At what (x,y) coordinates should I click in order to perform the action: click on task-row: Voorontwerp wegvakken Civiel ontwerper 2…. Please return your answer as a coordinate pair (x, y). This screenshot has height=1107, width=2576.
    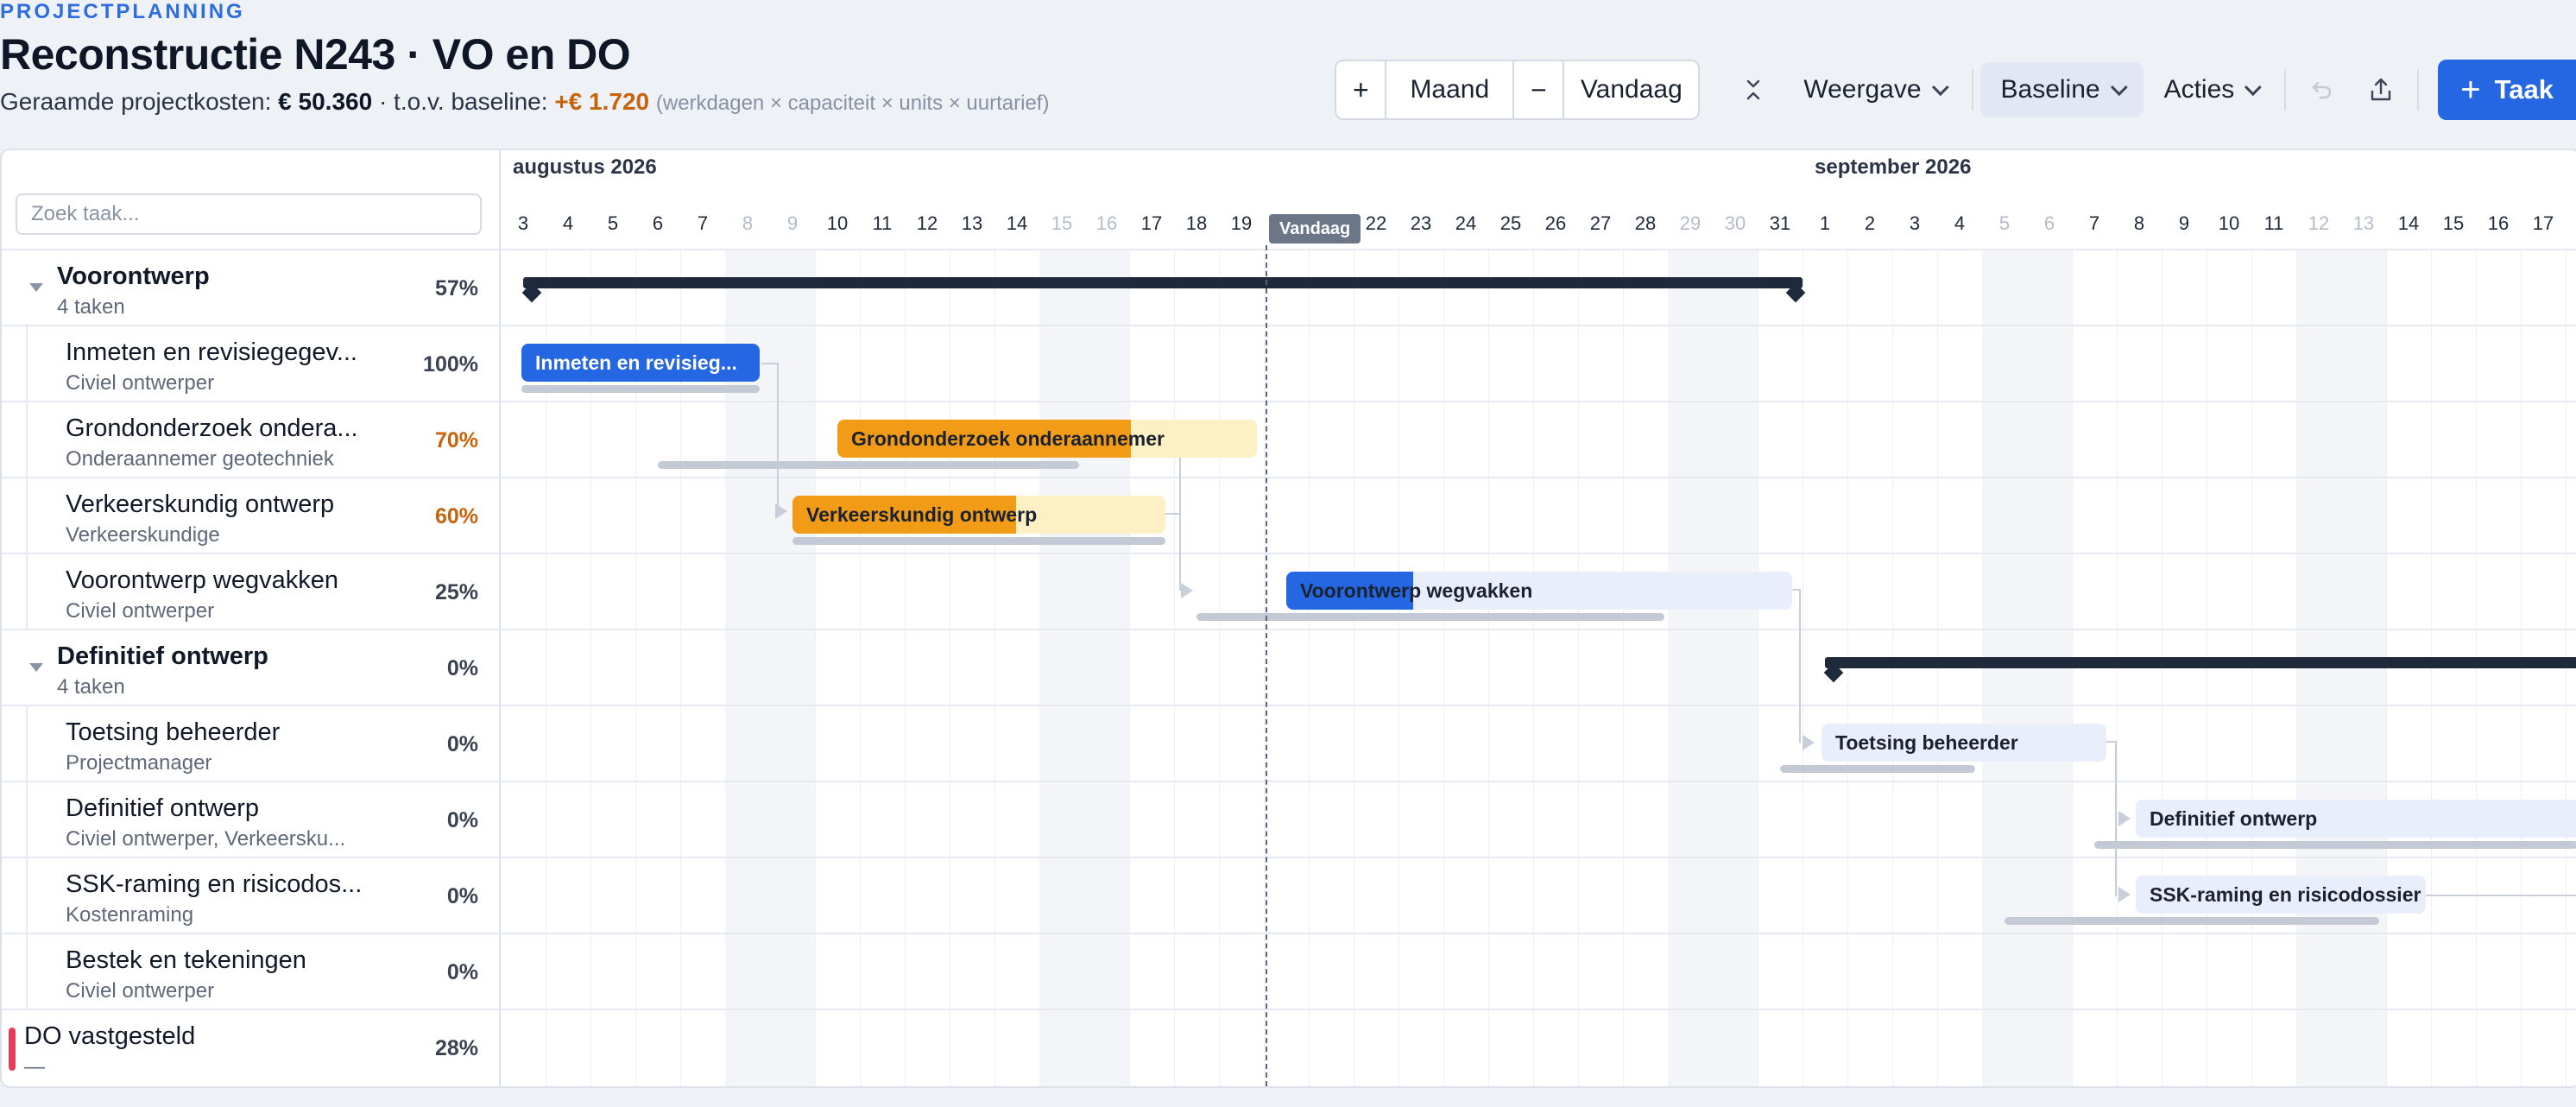
    Looking at the image, I should click on (250, 591).